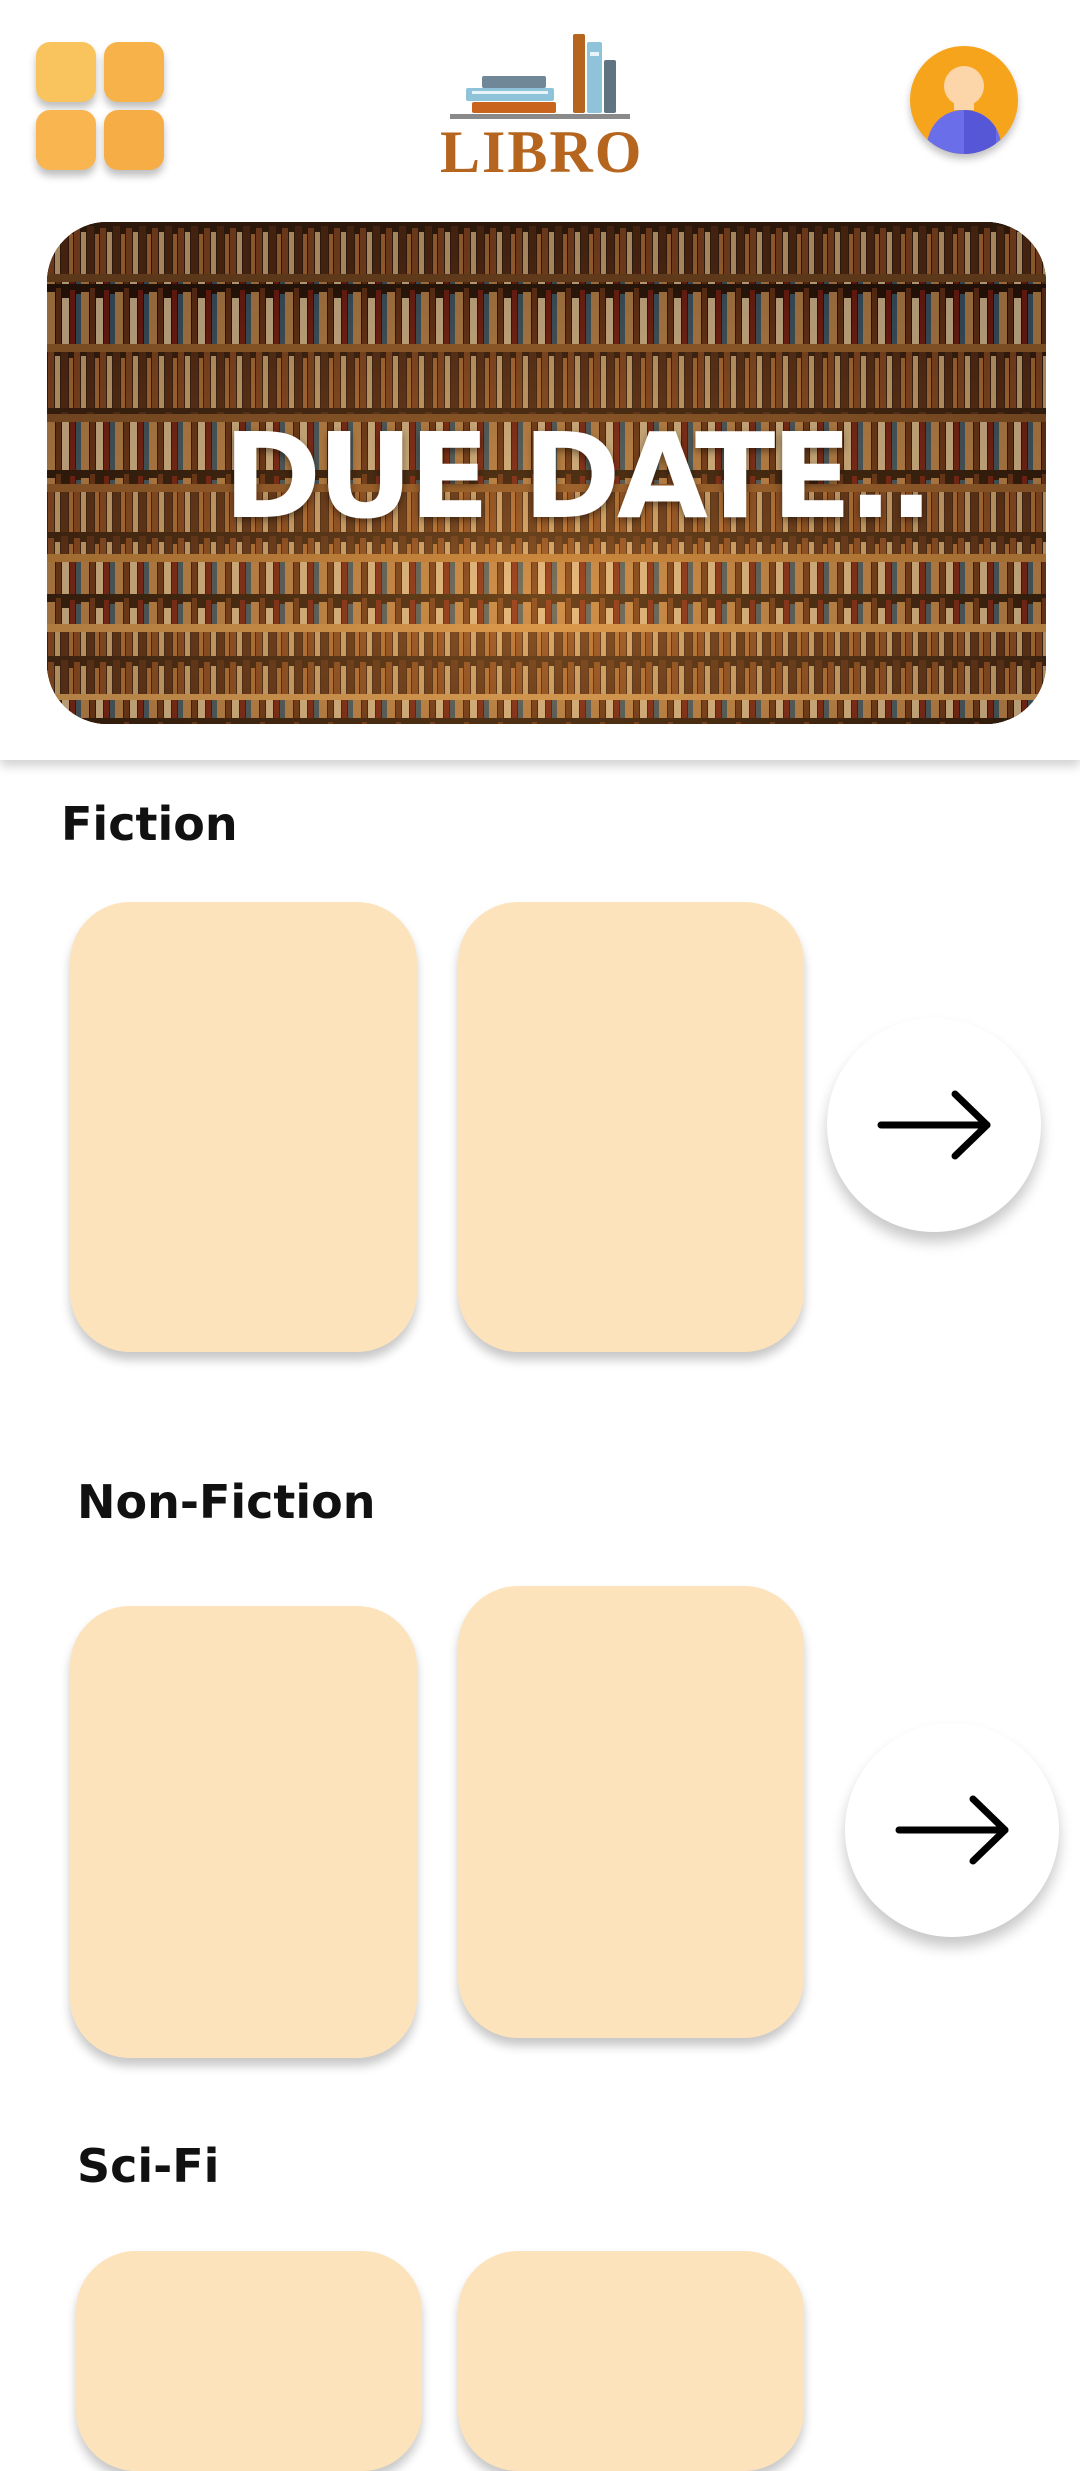 The image size is (1080, 2471). Describe the element at coordinates (149, 824) in the screenshot. I see `section-title-fiction: Fiction` at that location.